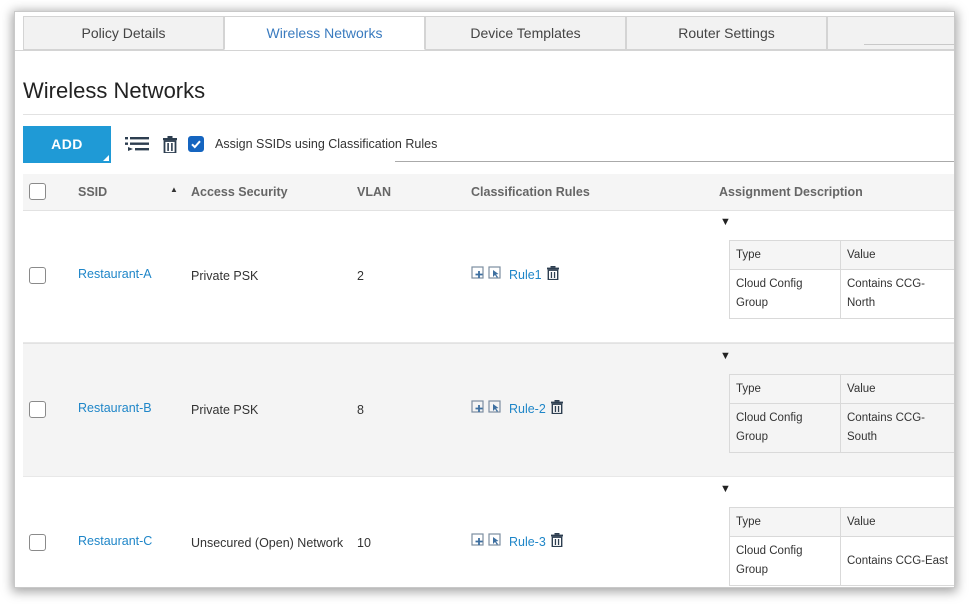  What do you see at coordinates (324, 33) in the screenshot?
I see `tab-wireless-networks: Wireless Networks` at bounding box center [324, 33].